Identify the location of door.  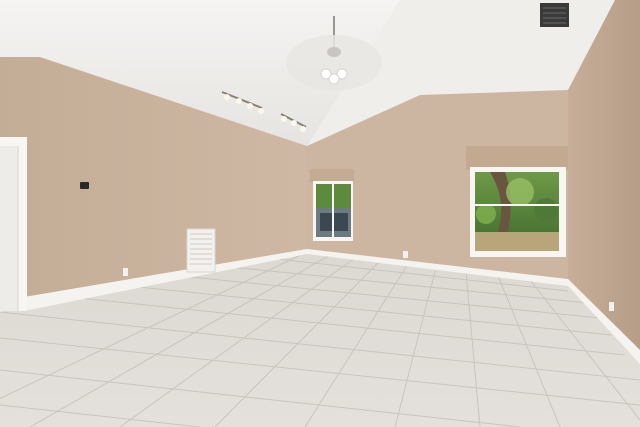
(9, 228).